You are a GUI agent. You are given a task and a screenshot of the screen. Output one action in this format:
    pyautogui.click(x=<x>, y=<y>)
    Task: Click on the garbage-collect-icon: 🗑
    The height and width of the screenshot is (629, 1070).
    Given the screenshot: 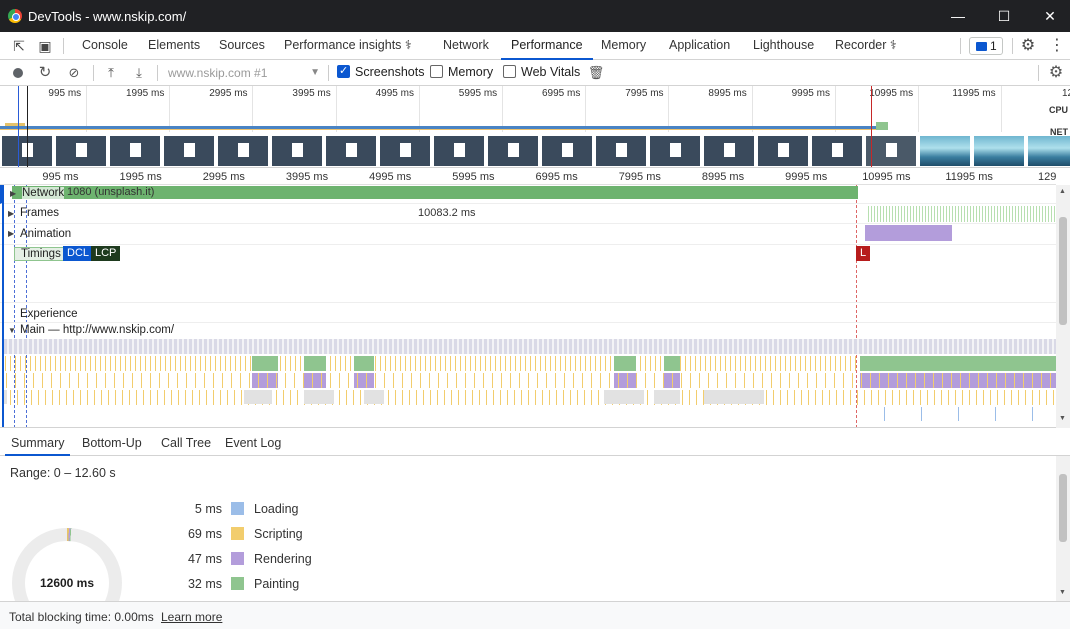 What is the action you would take?
    pyautogui.click(x=596, y=73)
    